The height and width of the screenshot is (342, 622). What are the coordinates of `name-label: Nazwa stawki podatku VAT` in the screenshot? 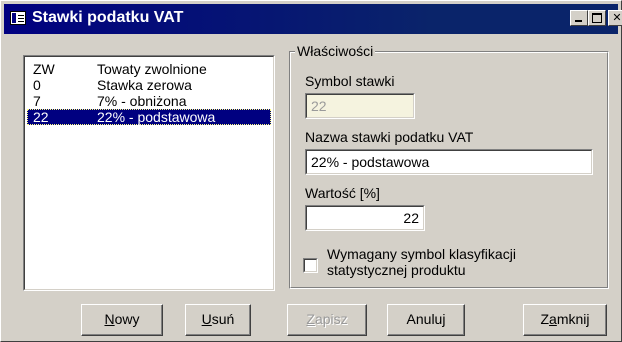 It's located at (389, 137).